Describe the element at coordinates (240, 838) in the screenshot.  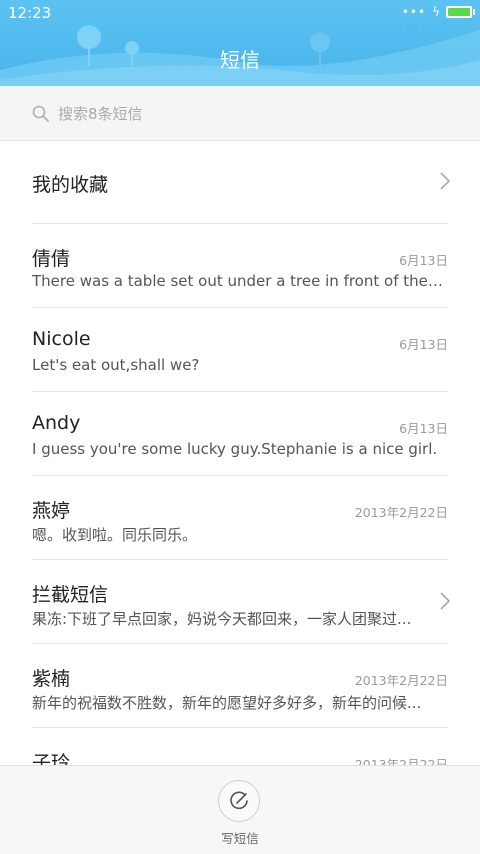
I see `compose-label: 写短信` at that location.